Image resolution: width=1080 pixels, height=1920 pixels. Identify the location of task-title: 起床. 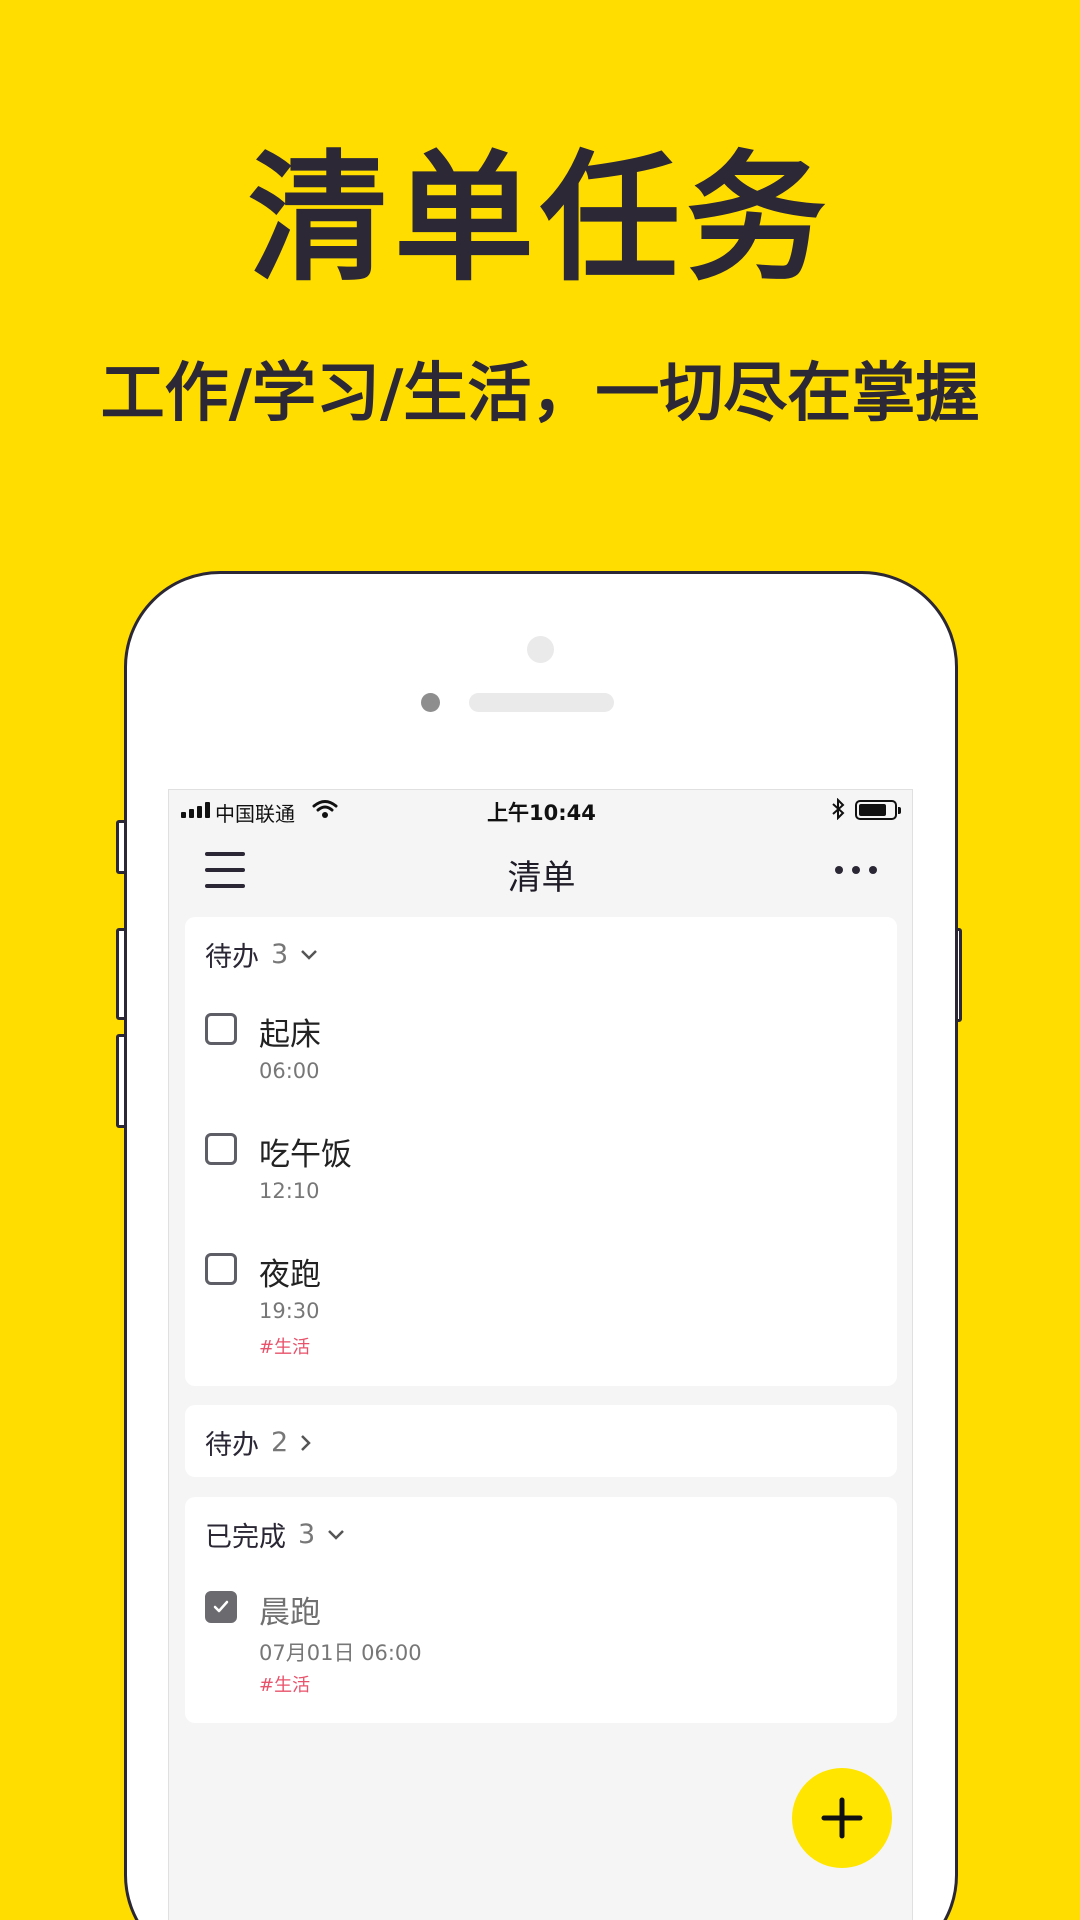
(290, 1035).